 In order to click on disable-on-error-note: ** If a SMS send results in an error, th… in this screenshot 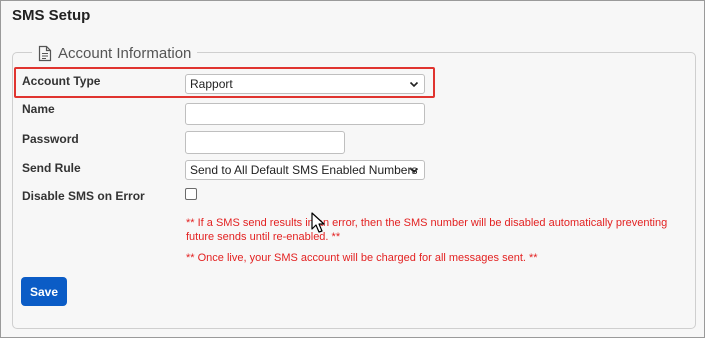, I will do `click(427, 230)`.